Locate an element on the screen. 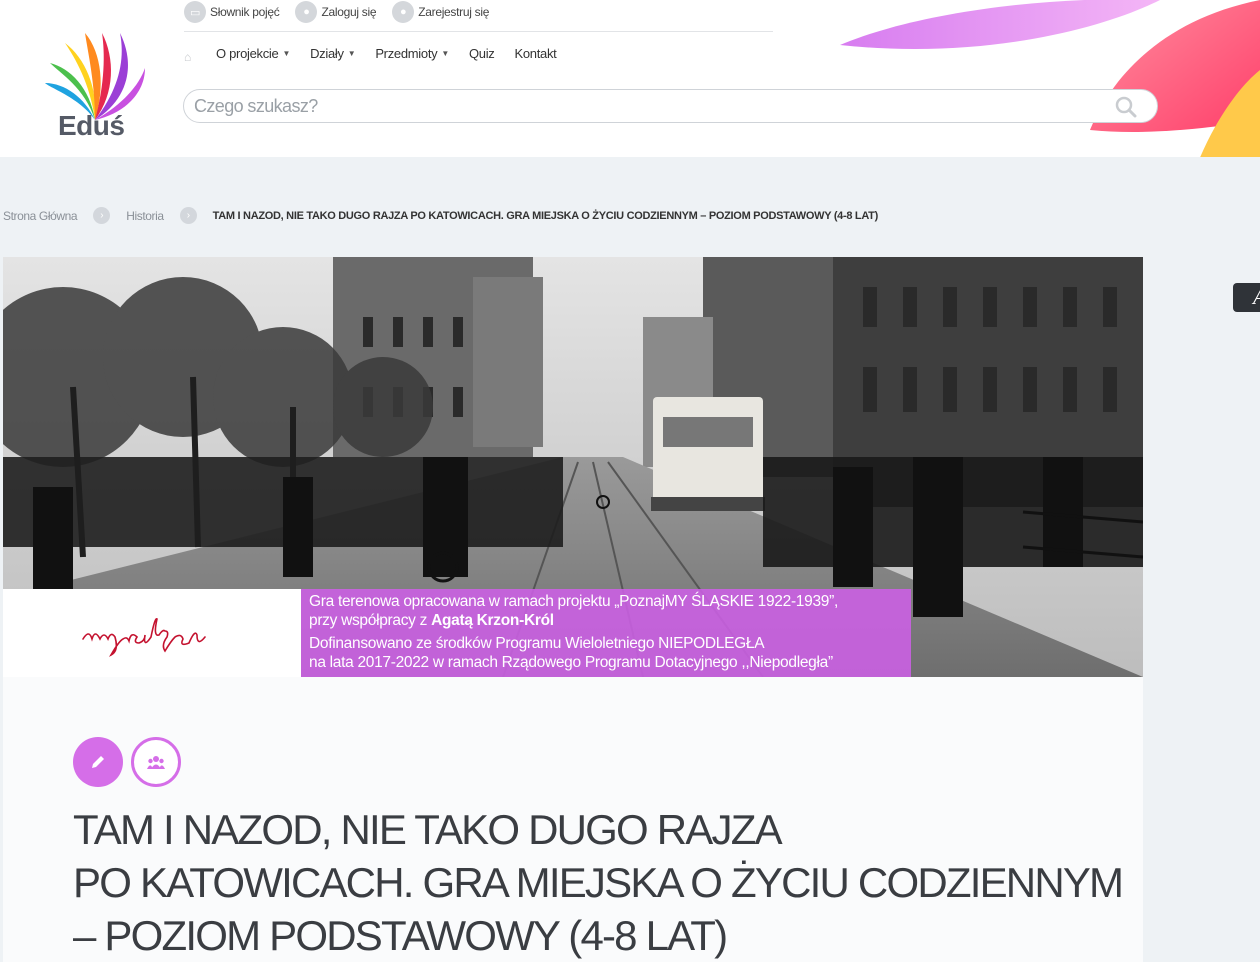  header-divider is located at coordinates (478, 31).